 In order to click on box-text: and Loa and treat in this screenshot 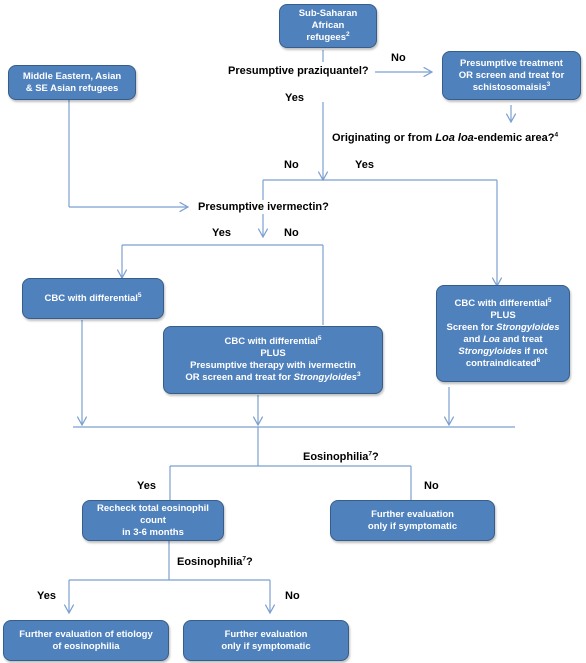, I will do `click(503, 339)`.